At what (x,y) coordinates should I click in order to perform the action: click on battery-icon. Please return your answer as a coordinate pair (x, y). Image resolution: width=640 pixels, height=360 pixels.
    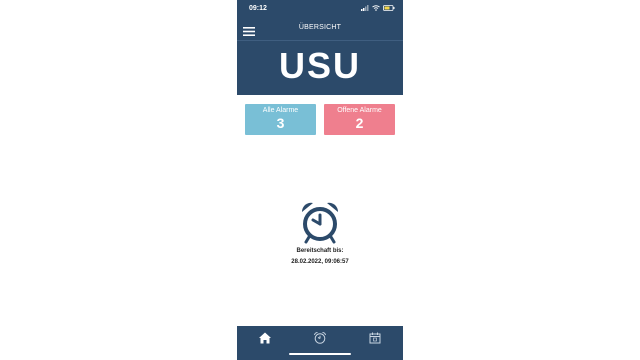
    Looking at the image, I should click on (389, 8).